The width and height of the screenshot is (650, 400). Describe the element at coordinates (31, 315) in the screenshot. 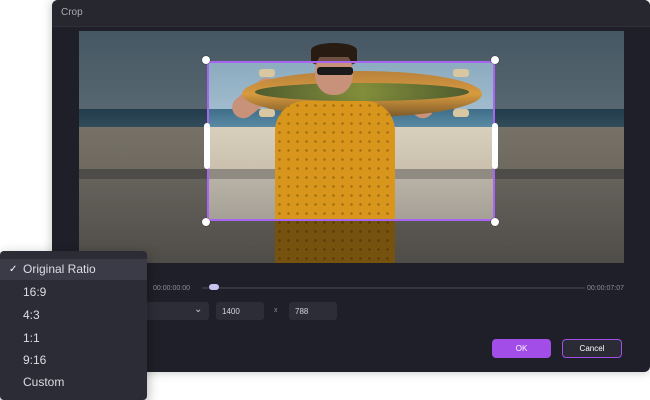

I see `menu-item-label: 4:3` at that location.